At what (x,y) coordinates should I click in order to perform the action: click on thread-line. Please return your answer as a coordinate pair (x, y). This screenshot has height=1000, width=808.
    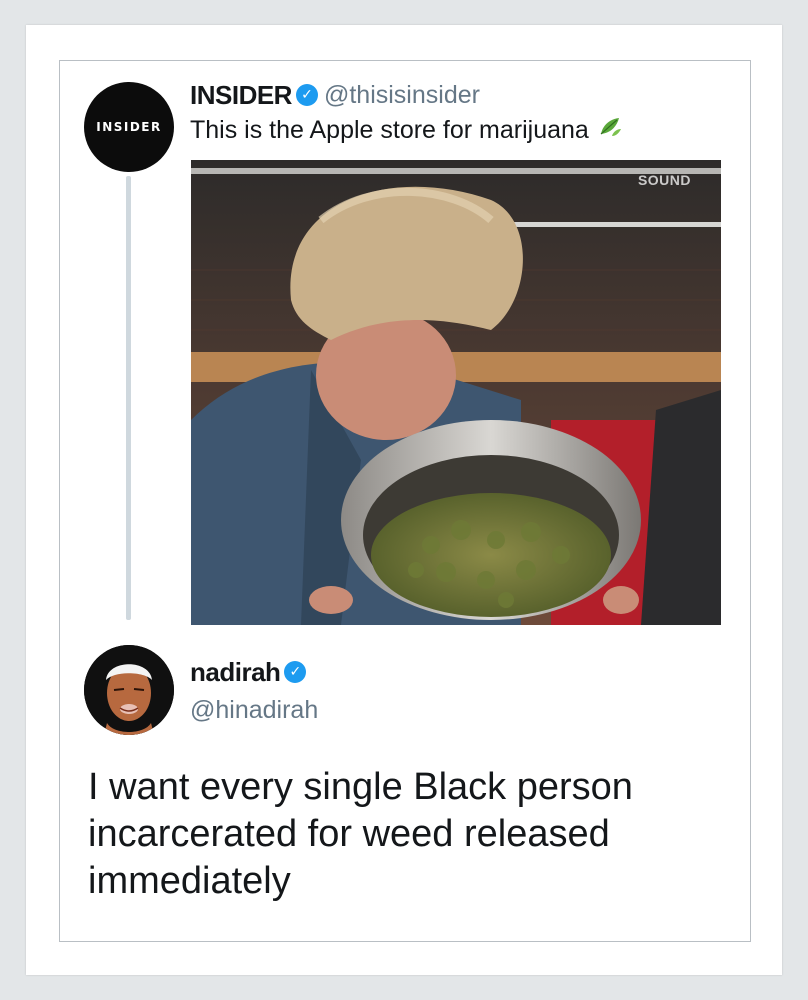
    Looking at the image, I should click on (128, 398).